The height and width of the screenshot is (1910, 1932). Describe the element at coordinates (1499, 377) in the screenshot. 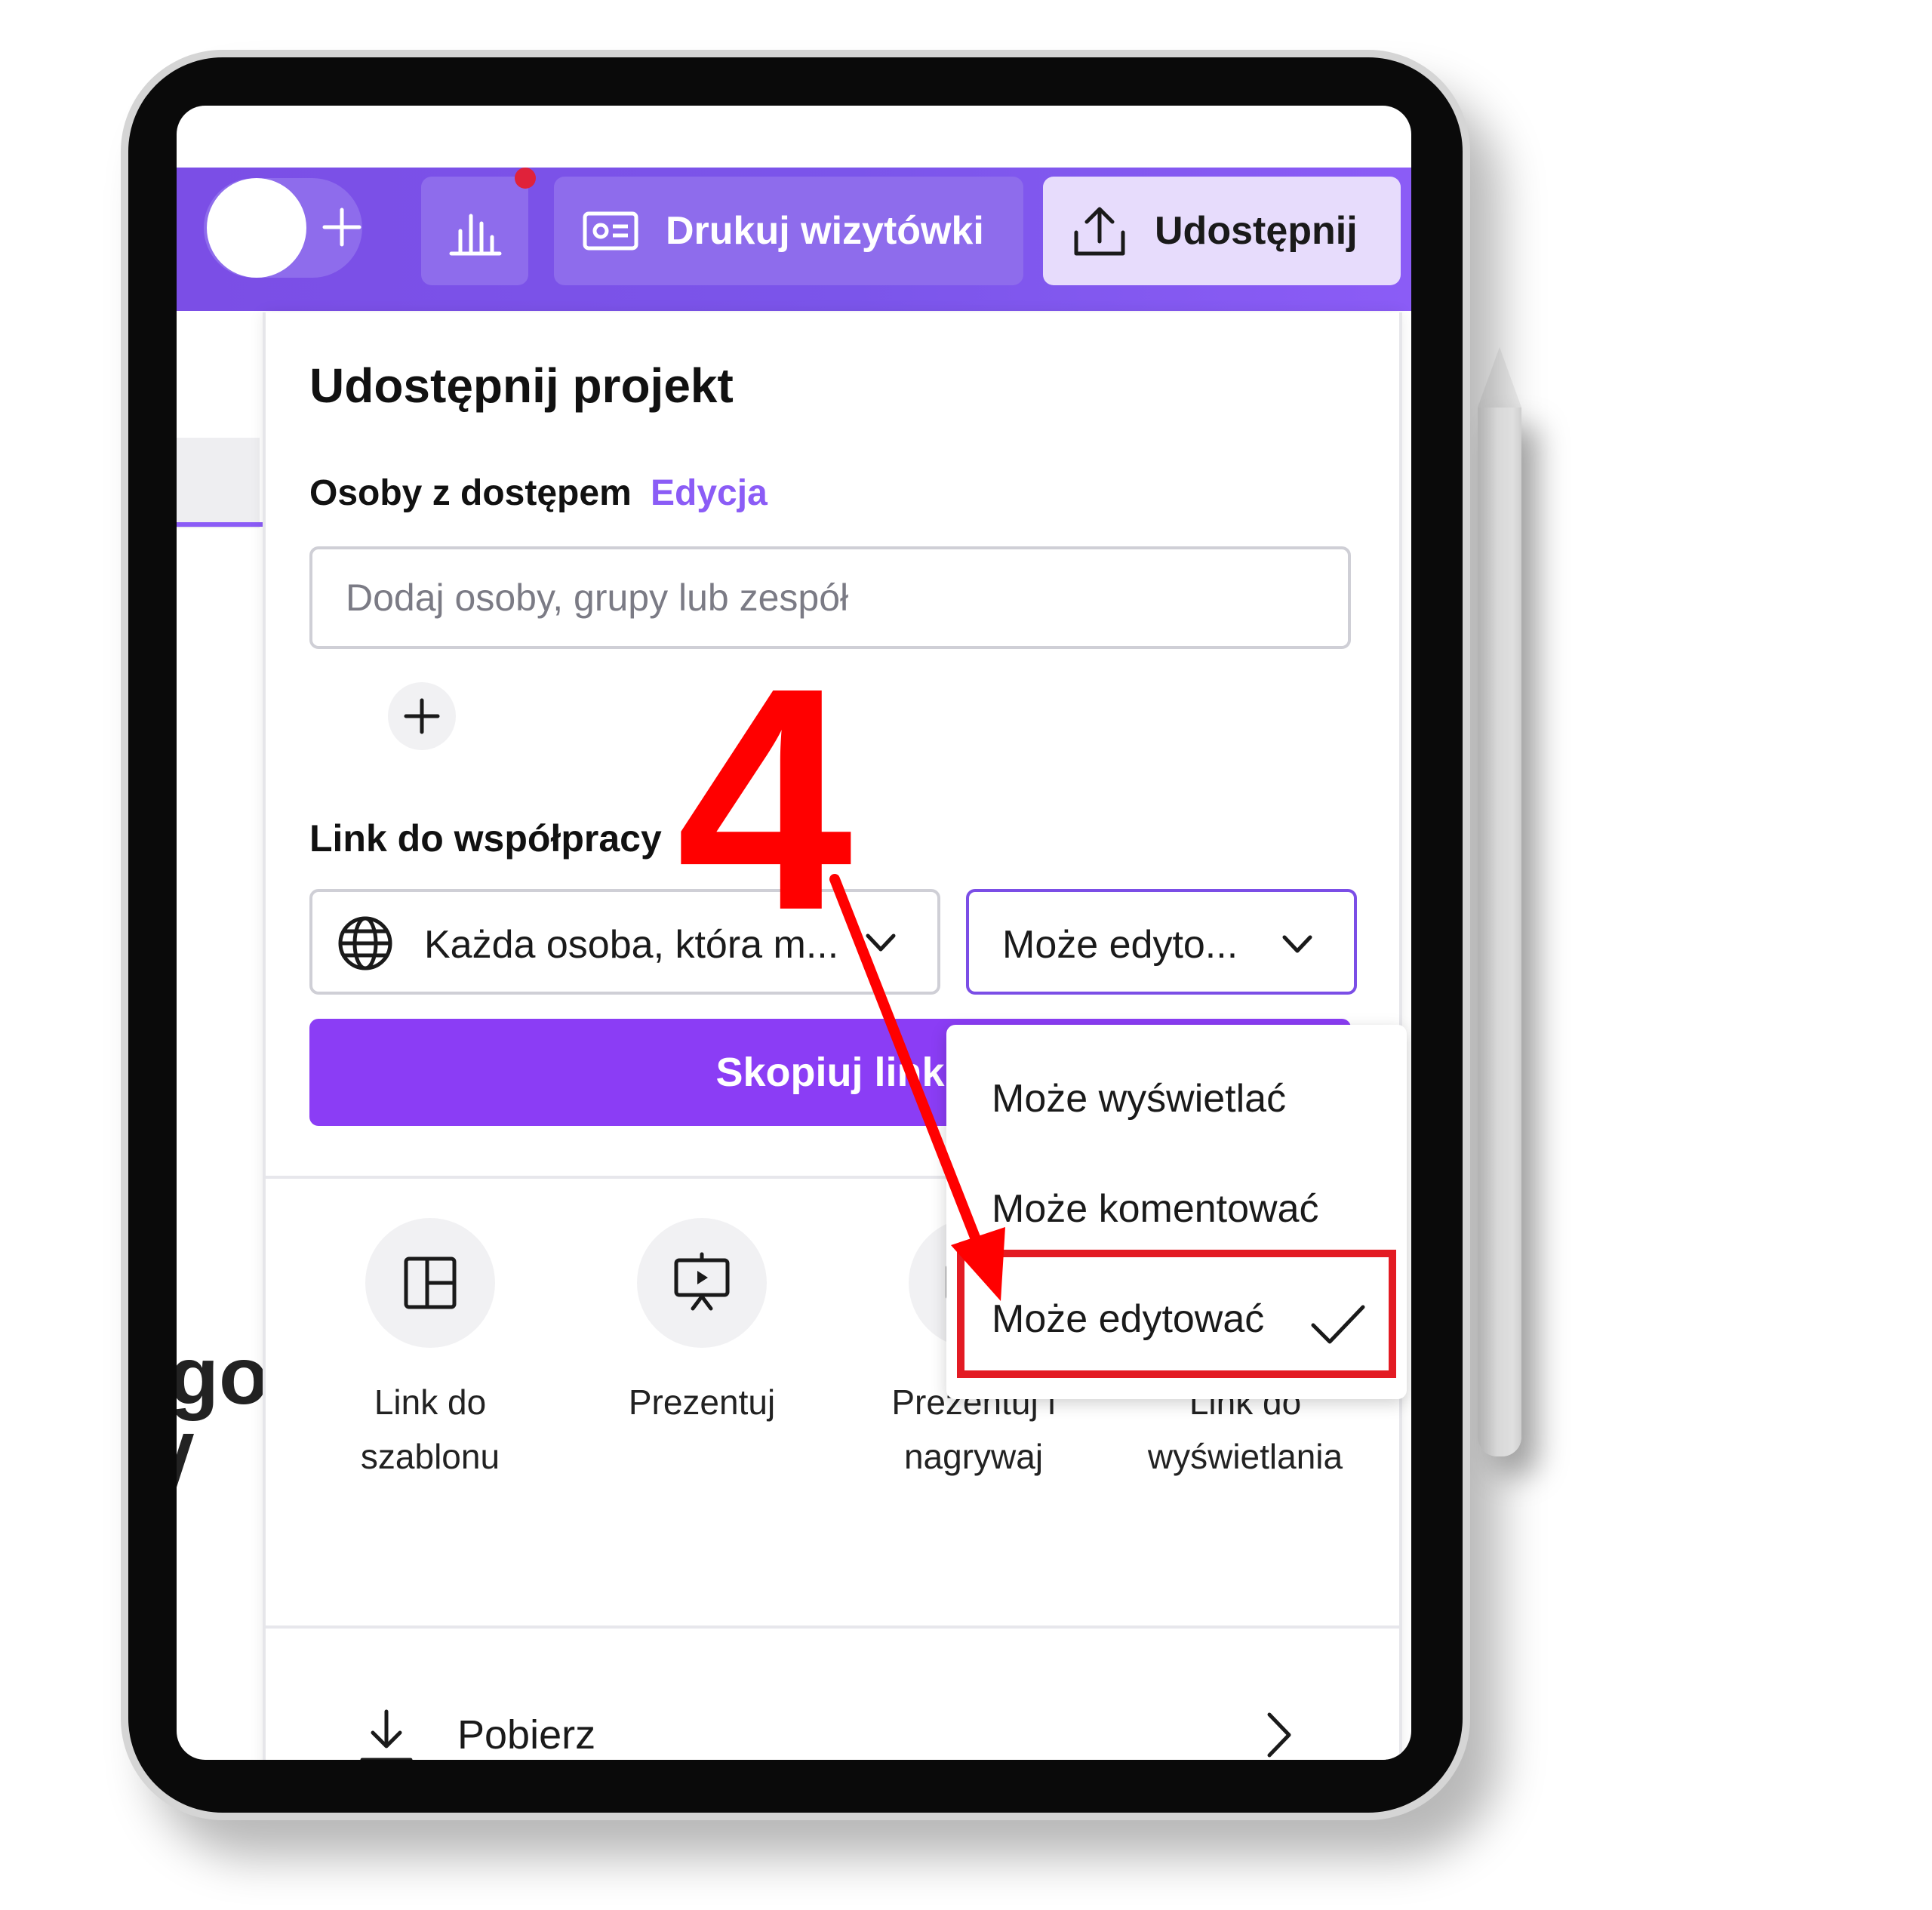

I see `stylus-tip` at that location.